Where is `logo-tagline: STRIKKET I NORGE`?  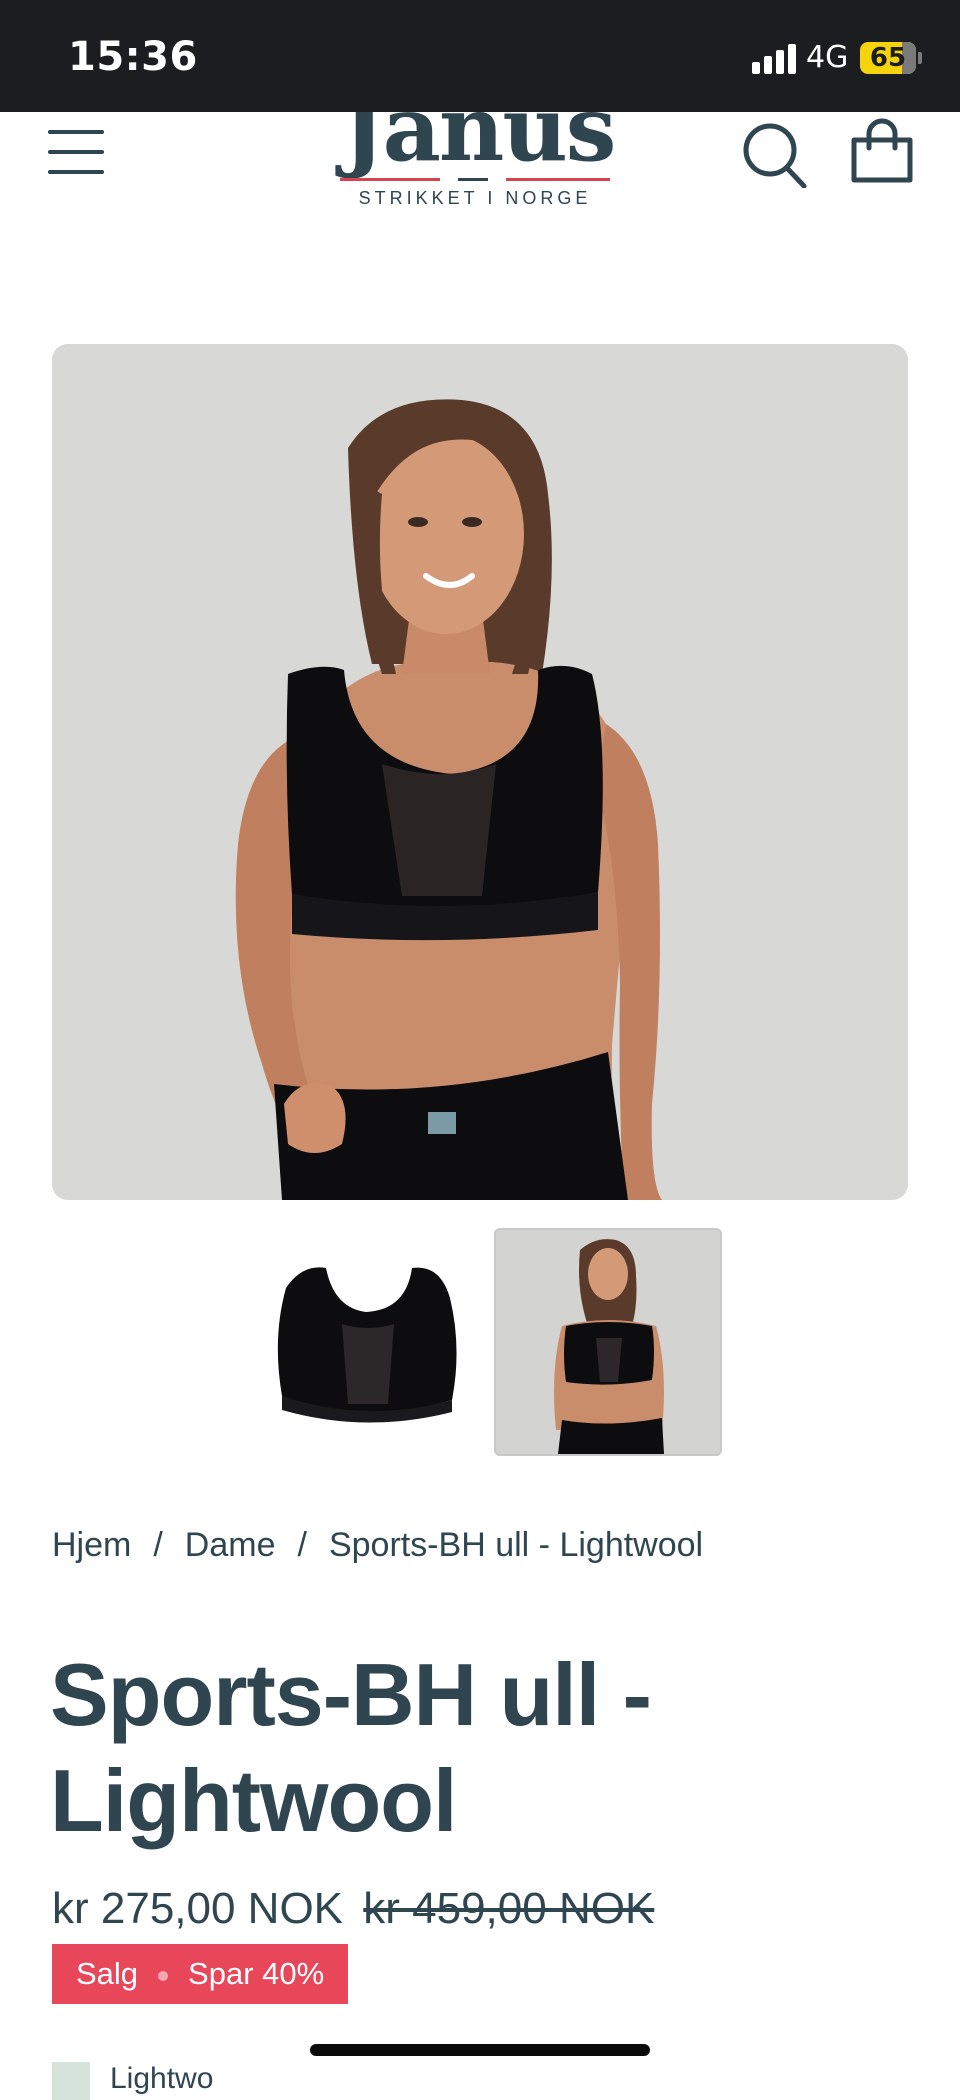 logo-tagline: STRIKKET I NORGE is located at coordinates (475, 198).